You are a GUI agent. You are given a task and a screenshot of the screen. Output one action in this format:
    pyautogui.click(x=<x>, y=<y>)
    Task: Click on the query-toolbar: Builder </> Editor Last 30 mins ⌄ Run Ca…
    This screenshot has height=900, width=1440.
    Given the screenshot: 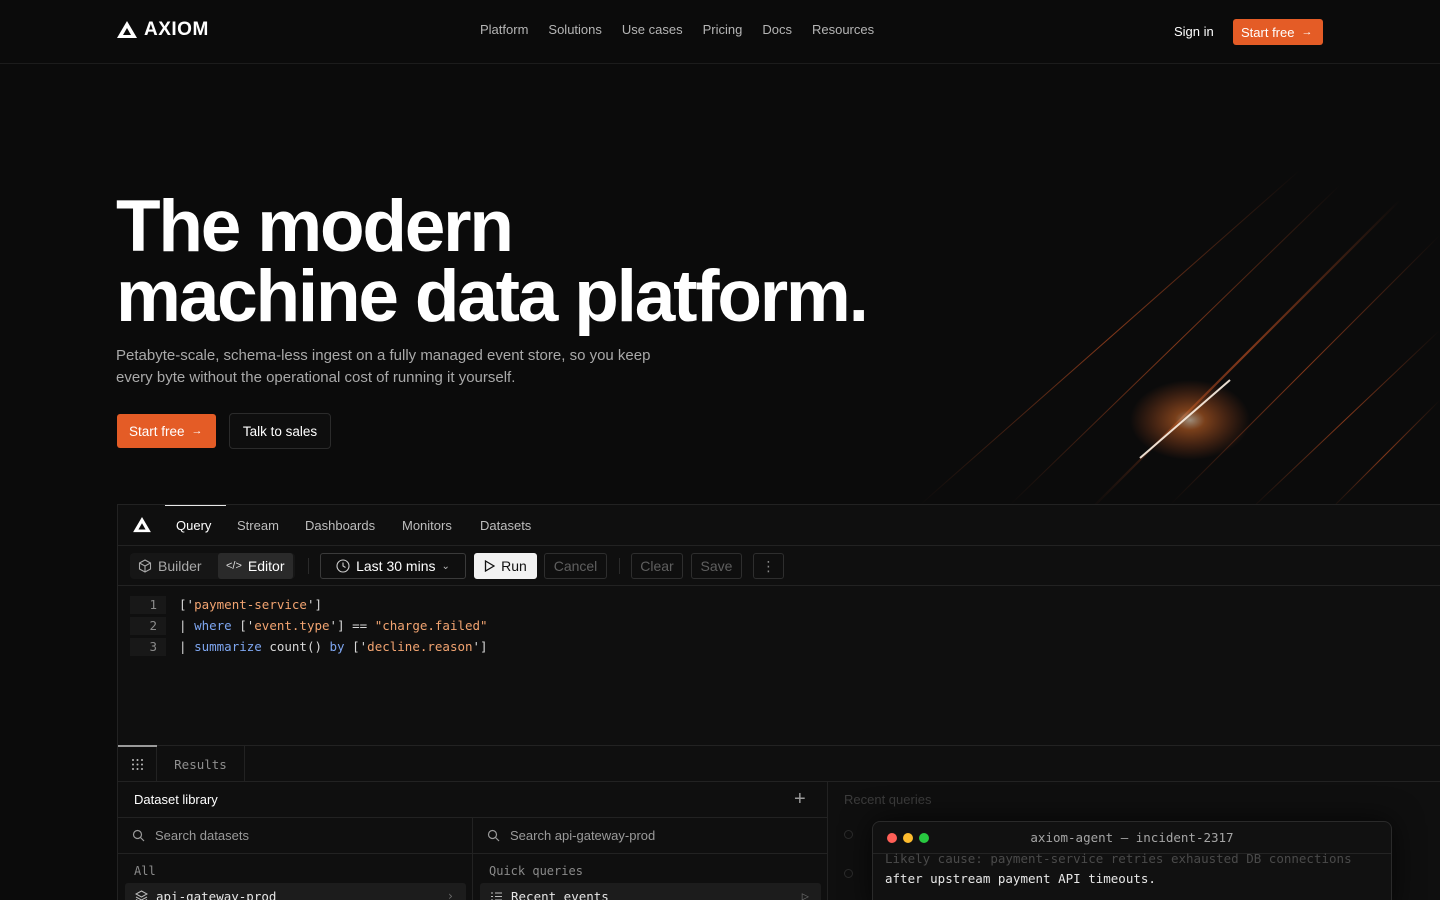 What is the action you would take?
    pyautogui.click(x=779, y=566)
    